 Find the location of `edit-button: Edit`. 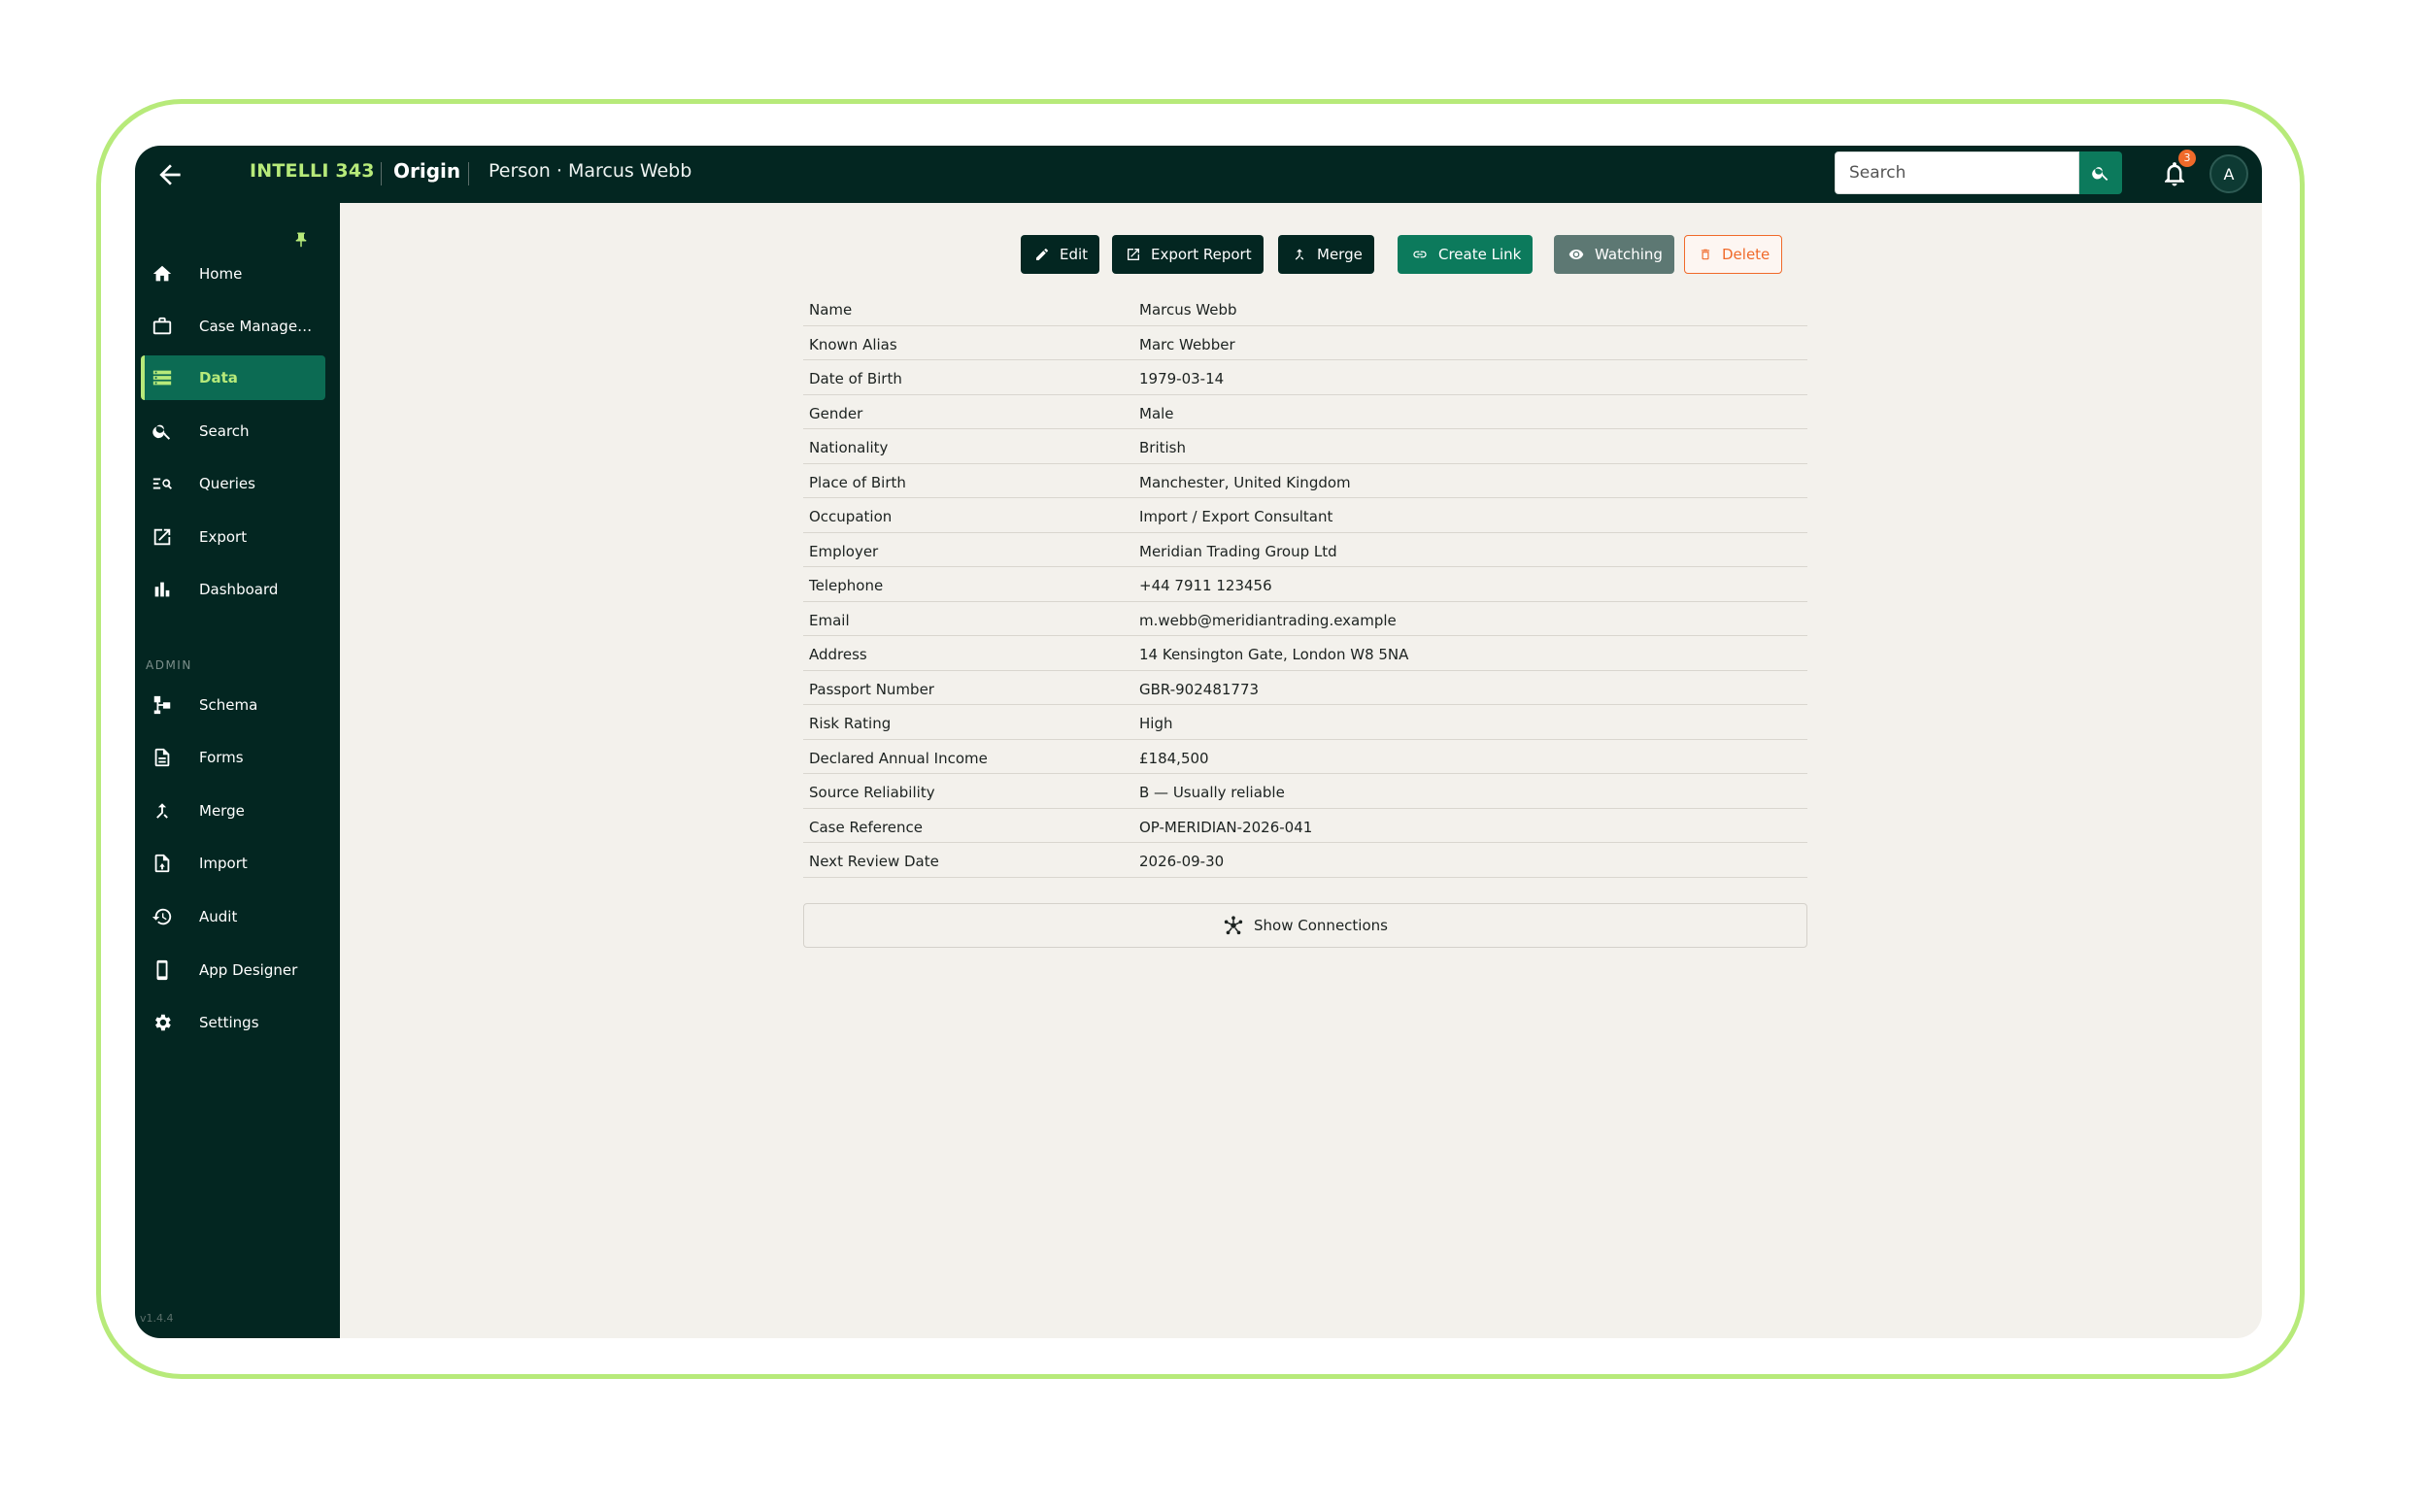

edit-button: Edit is located at coordinates (1060, 254).